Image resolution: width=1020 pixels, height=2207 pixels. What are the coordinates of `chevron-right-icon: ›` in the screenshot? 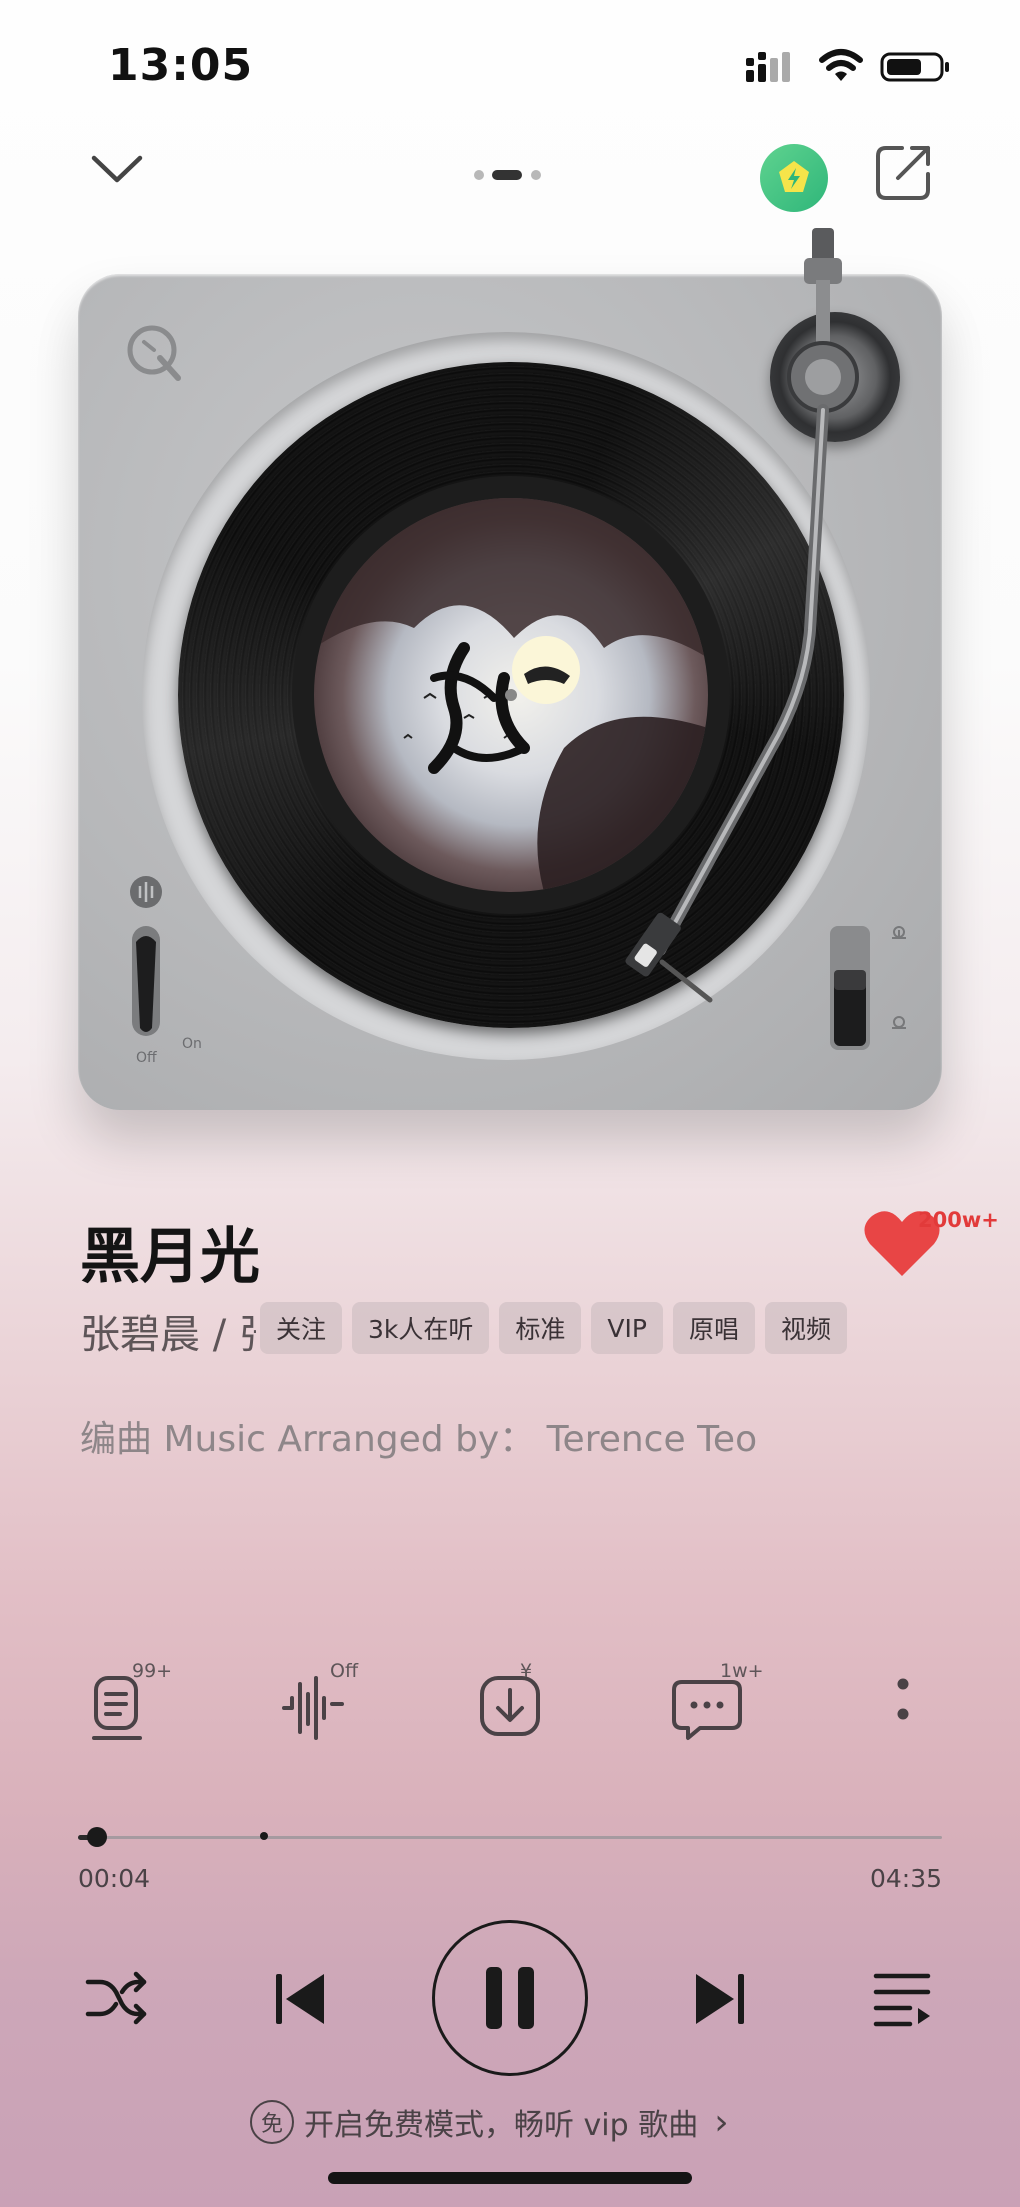 It's located at (721, 2122).